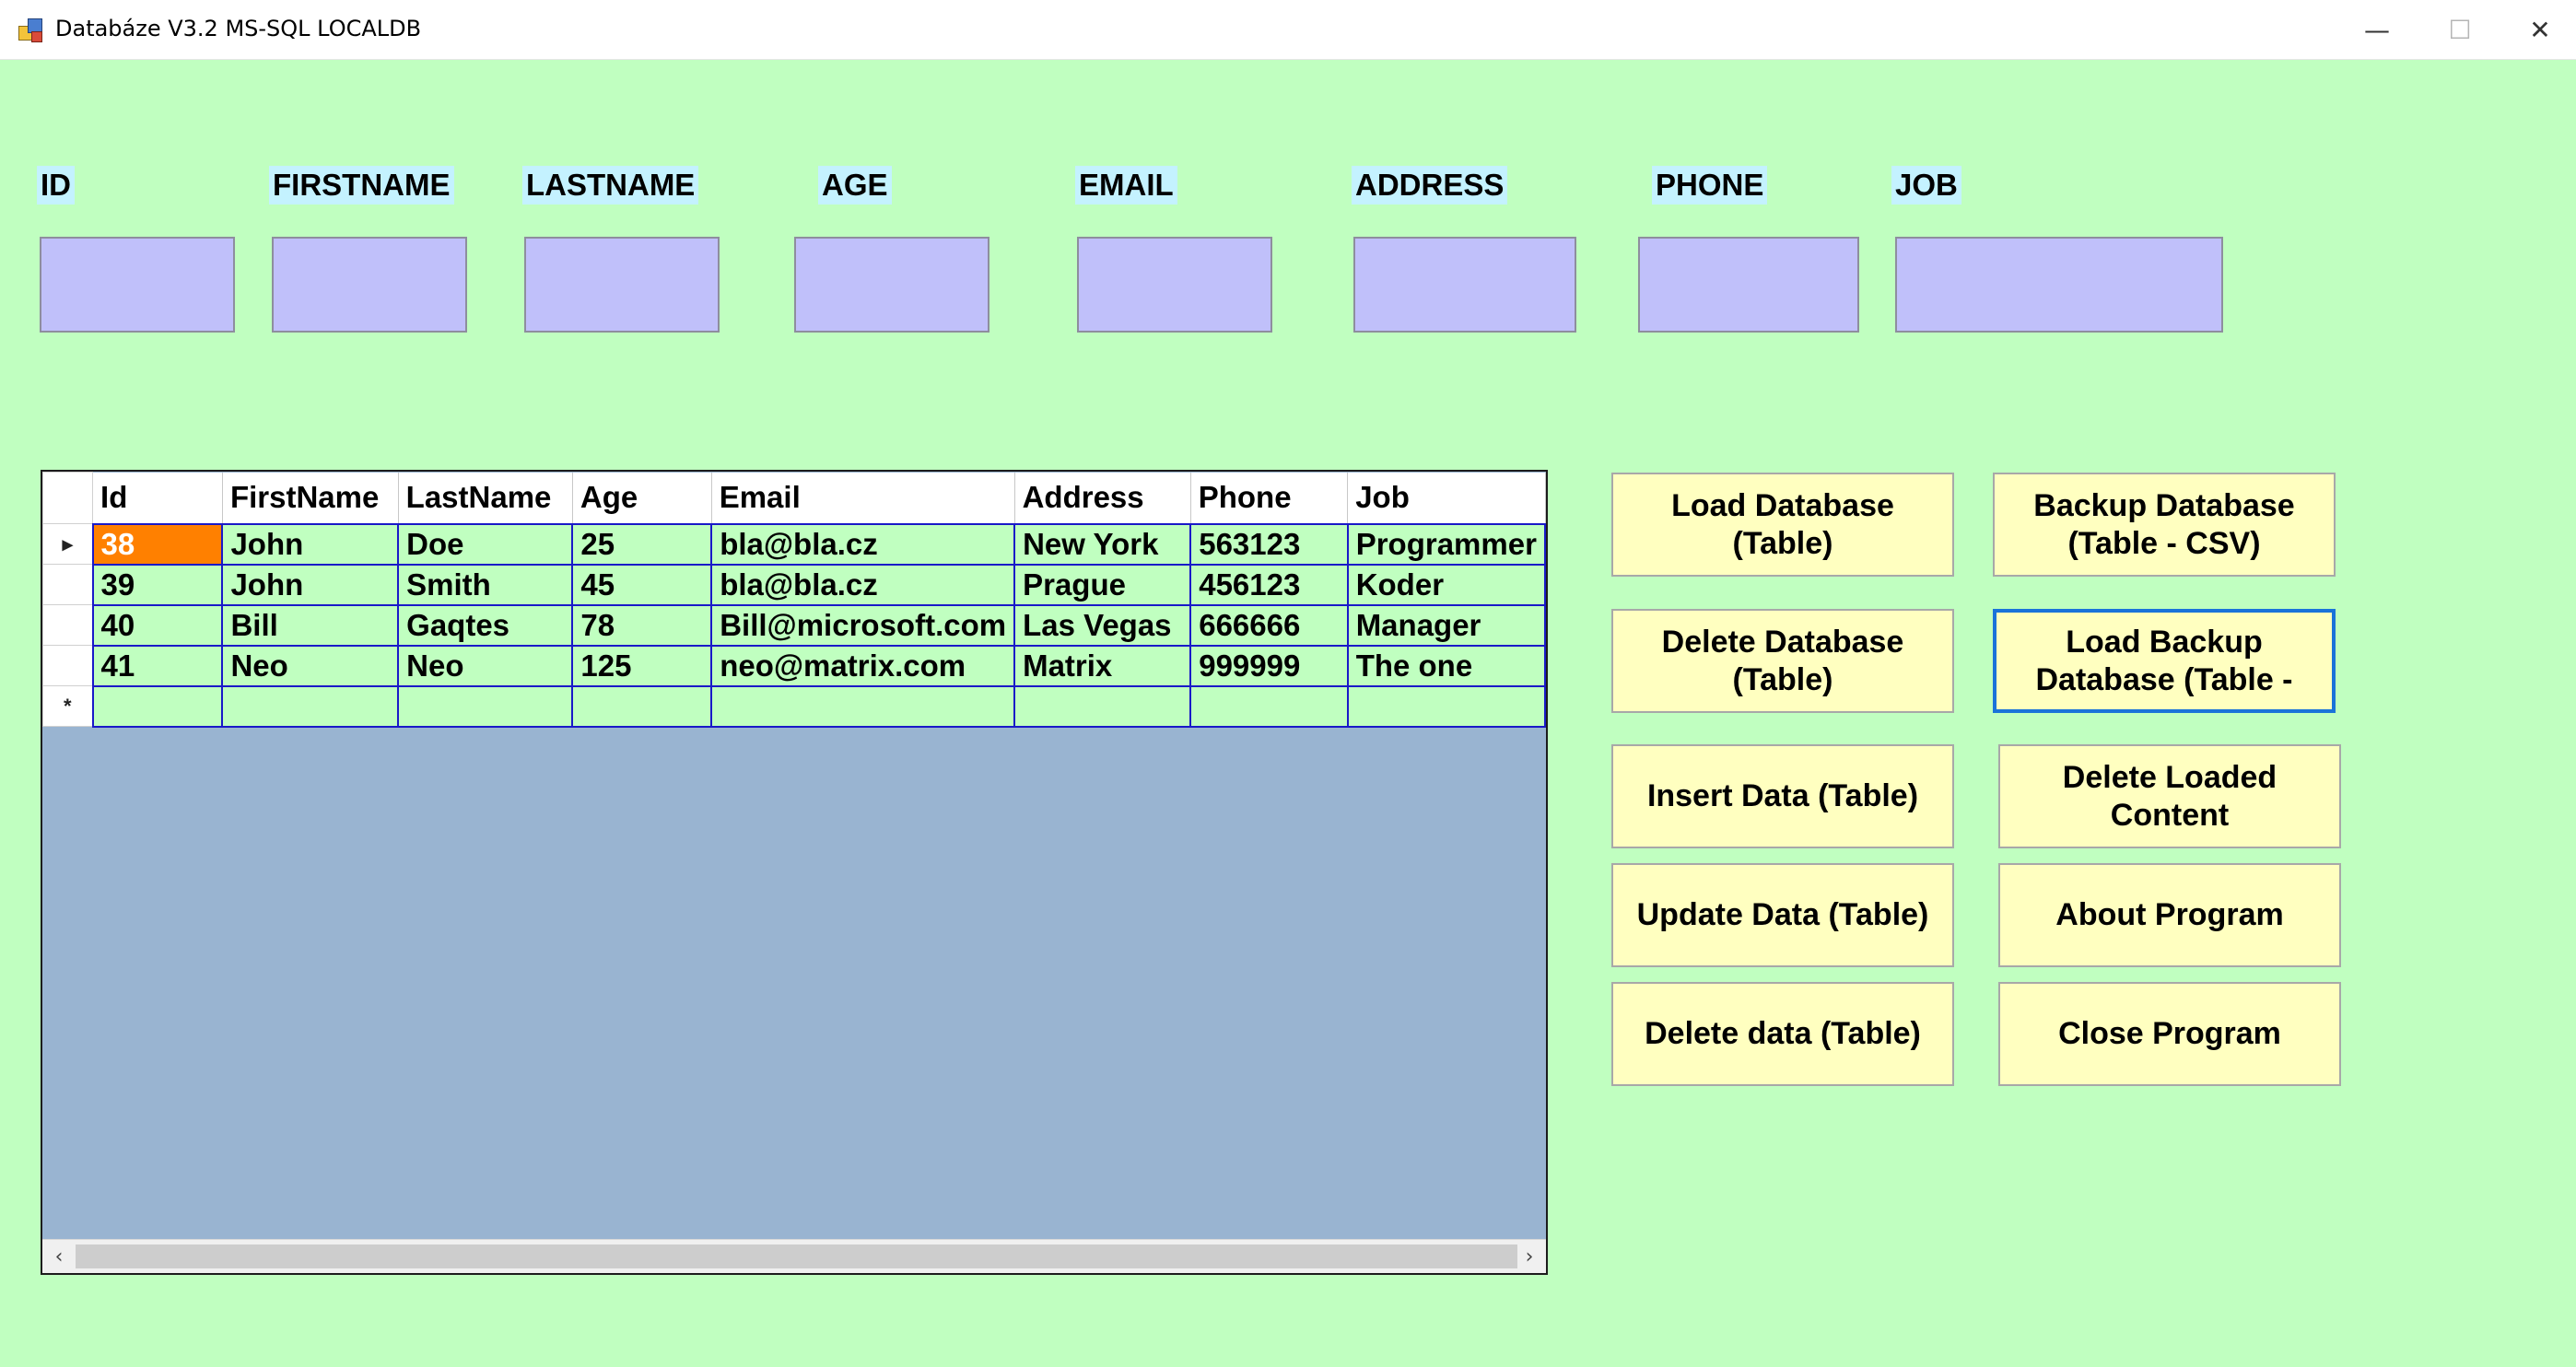 This screenshot has height=1367, width=2576. I want to click on grid-cell: 456123, so click(1269, 584).